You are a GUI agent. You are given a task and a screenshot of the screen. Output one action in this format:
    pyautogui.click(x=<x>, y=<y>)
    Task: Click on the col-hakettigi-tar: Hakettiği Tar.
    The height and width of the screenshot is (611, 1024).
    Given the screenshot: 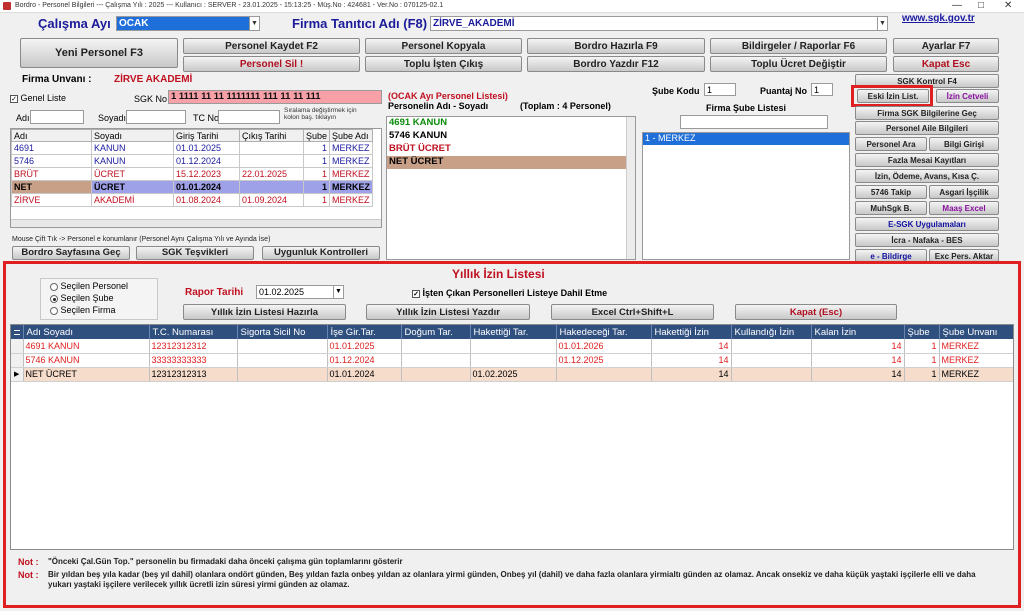 What is the action you would take?
    pyautogui.click(x=513, y=332)
    